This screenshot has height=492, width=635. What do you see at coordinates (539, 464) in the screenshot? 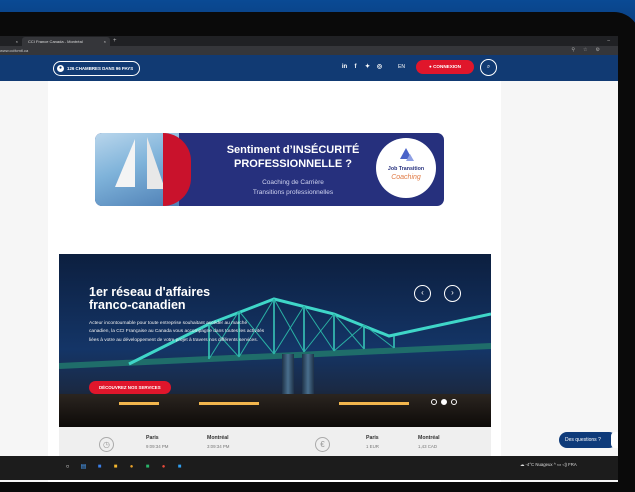
I see `weather-text: -4°C Nuageux` at bounding box center [539, 464].